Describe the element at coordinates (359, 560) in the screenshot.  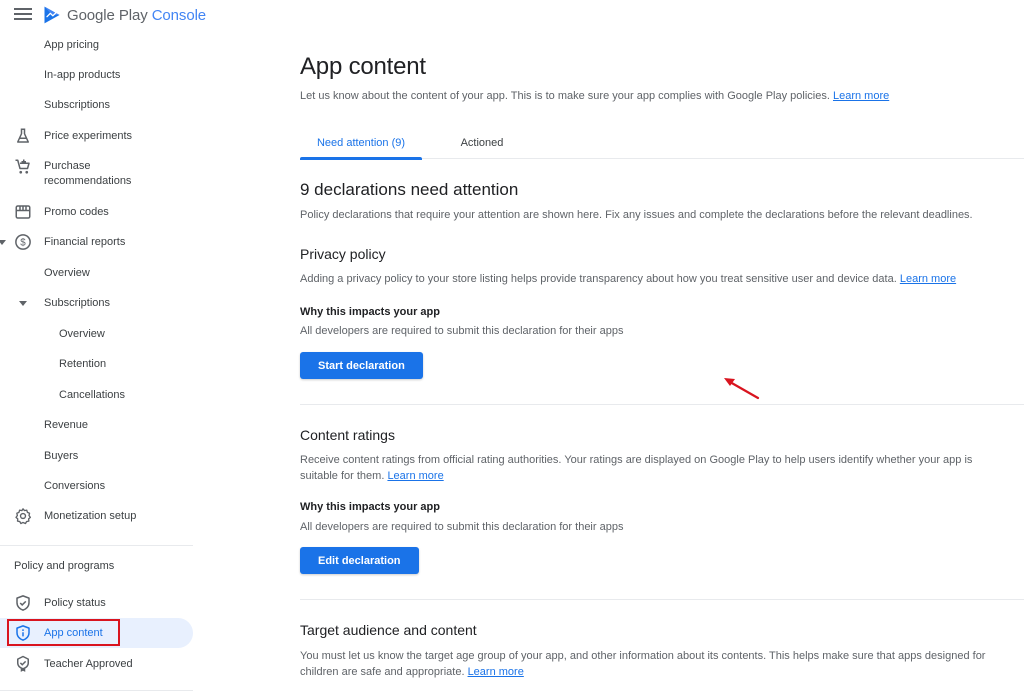
I see `edit-declaration-button: Edit declaration` at that location.